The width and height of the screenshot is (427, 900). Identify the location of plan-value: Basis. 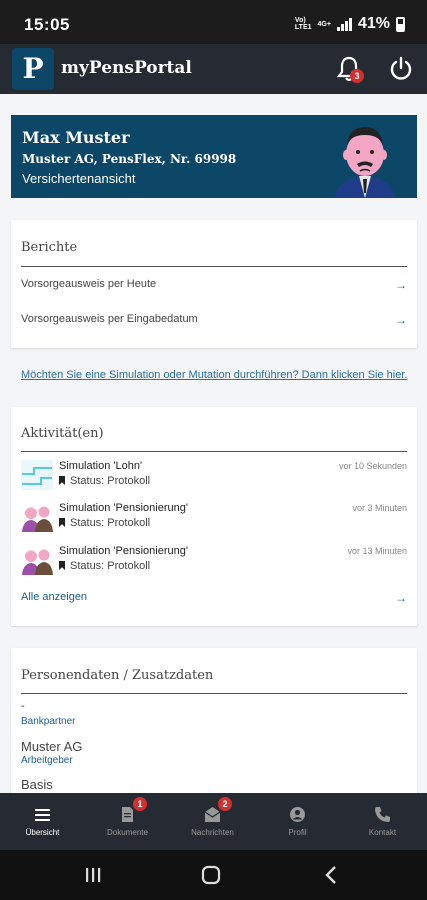
(37, 784).